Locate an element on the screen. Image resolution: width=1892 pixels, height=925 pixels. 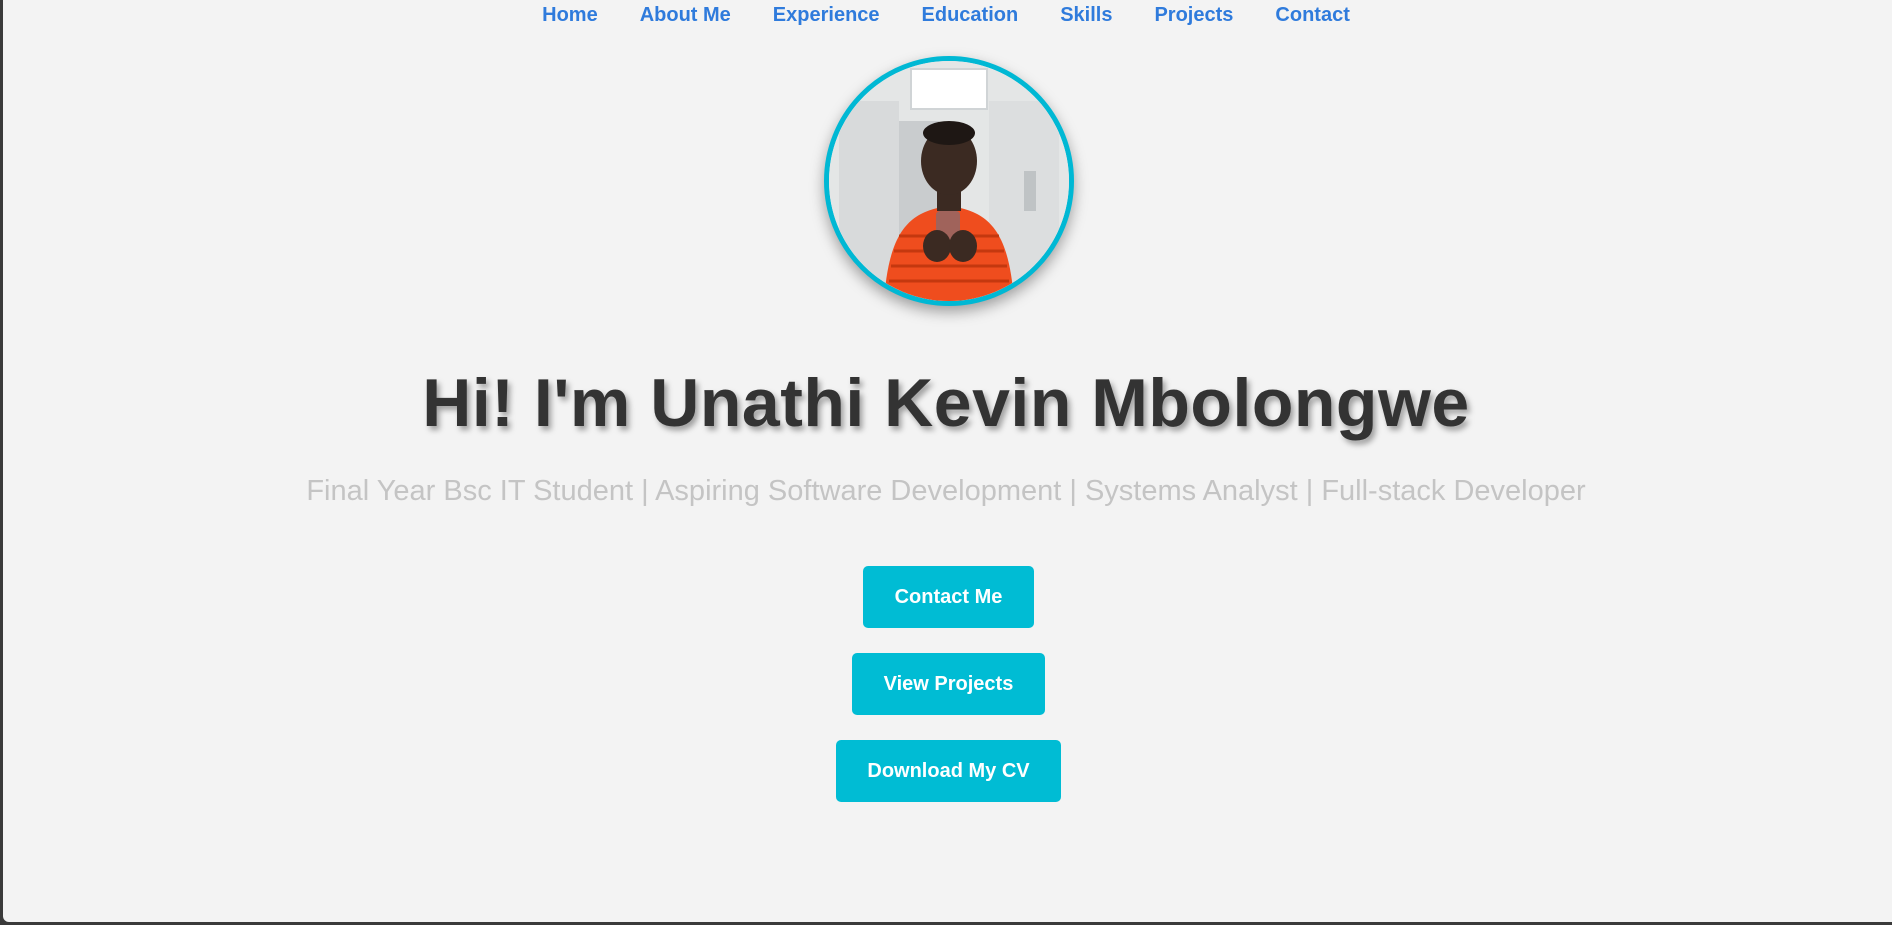
nav-link-skills: Skills is located at coordinates (1086, 15).